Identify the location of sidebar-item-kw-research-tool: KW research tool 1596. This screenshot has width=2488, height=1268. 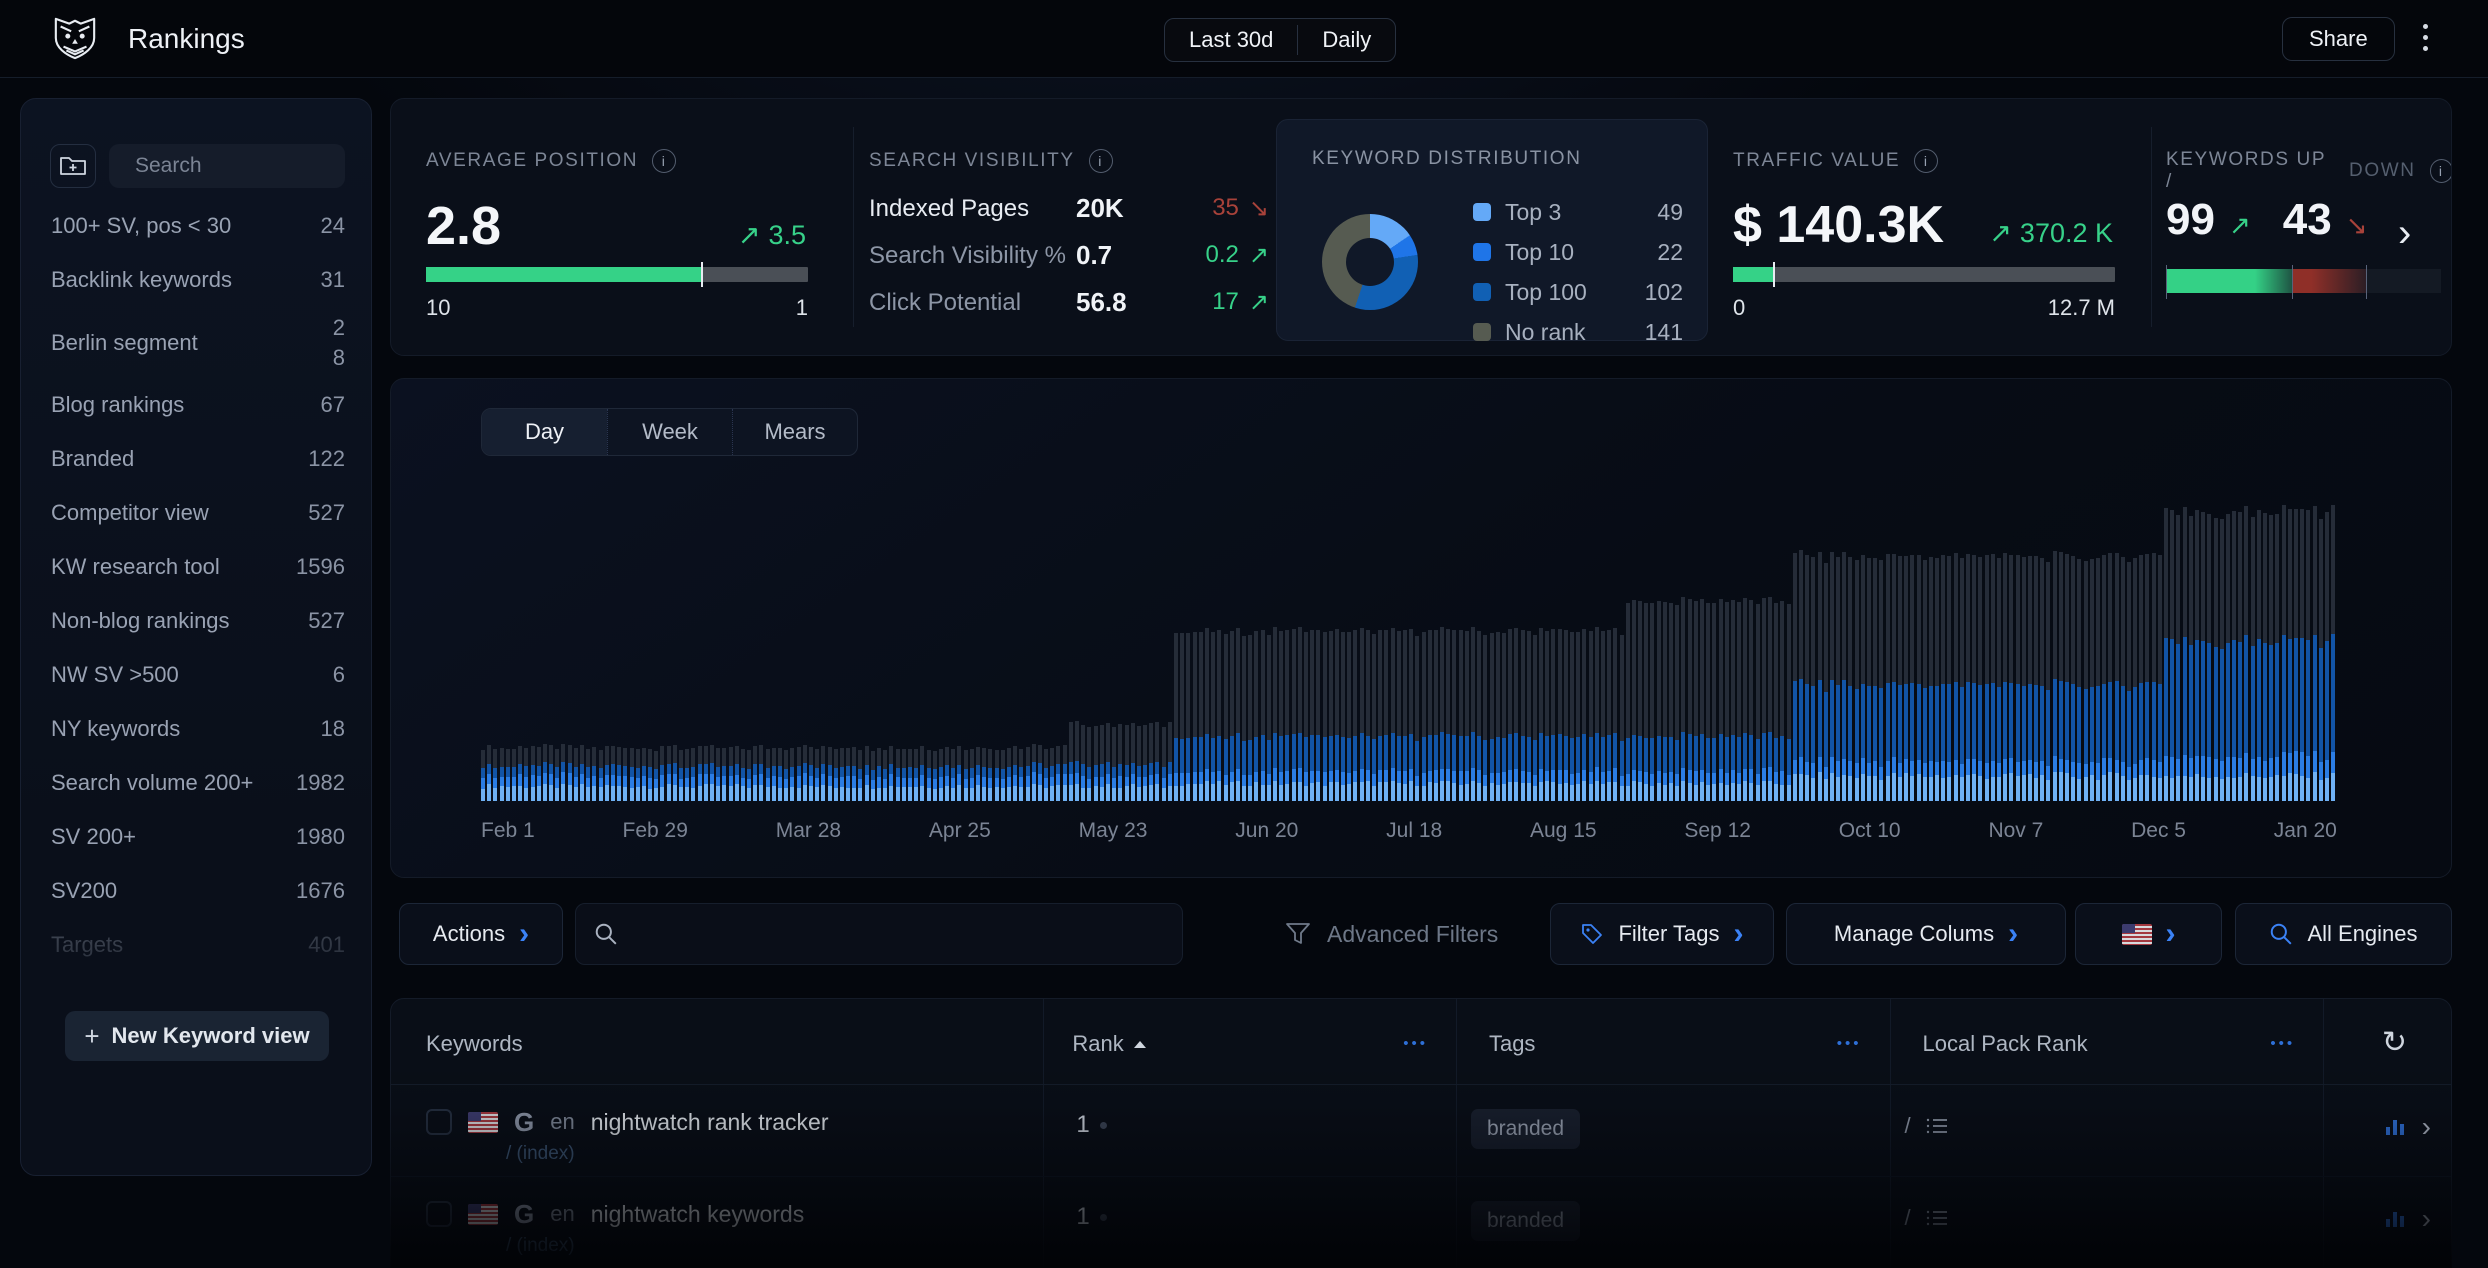
(198, 567).